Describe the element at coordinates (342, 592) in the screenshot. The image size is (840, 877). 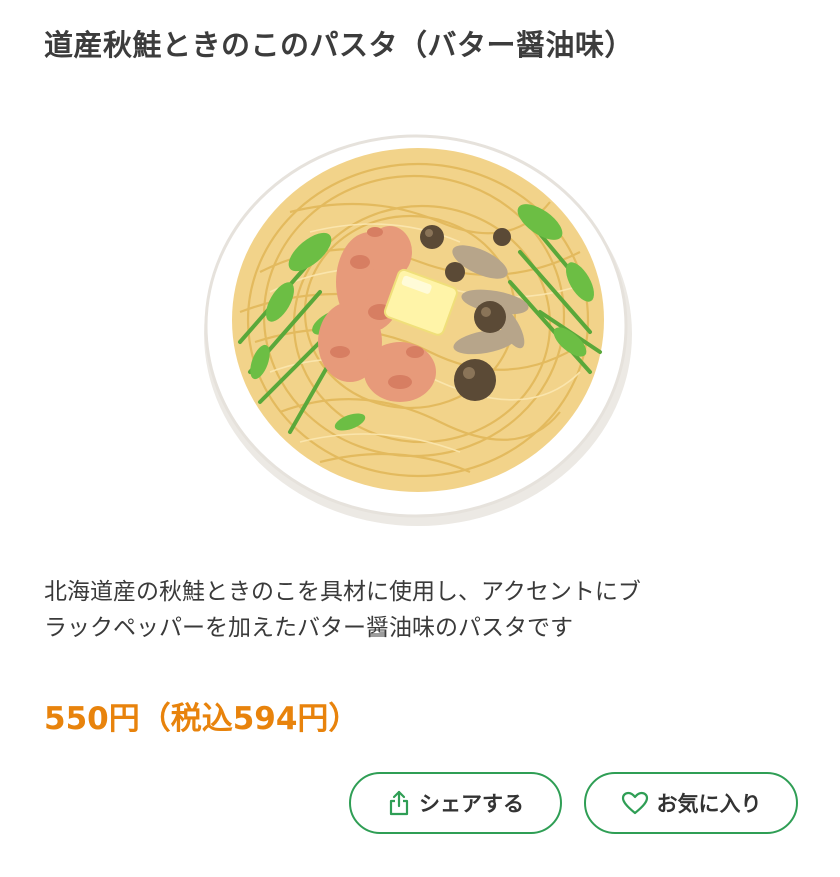
I see `description-line: 北海道産の秋鮭ときのこを具材に使用し、アクセントにブ` at that location.